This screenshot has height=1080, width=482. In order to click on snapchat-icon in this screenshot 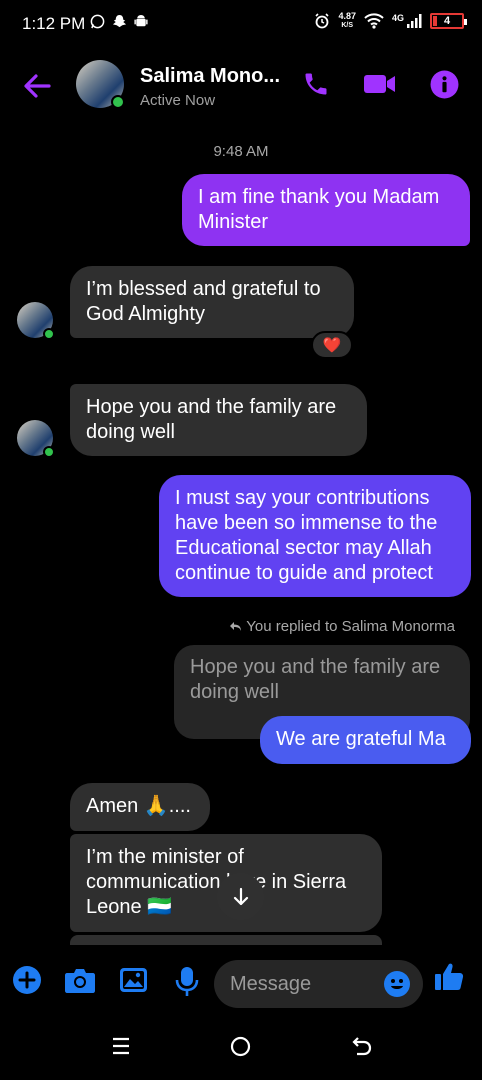, I will do `click(119, 21)`.